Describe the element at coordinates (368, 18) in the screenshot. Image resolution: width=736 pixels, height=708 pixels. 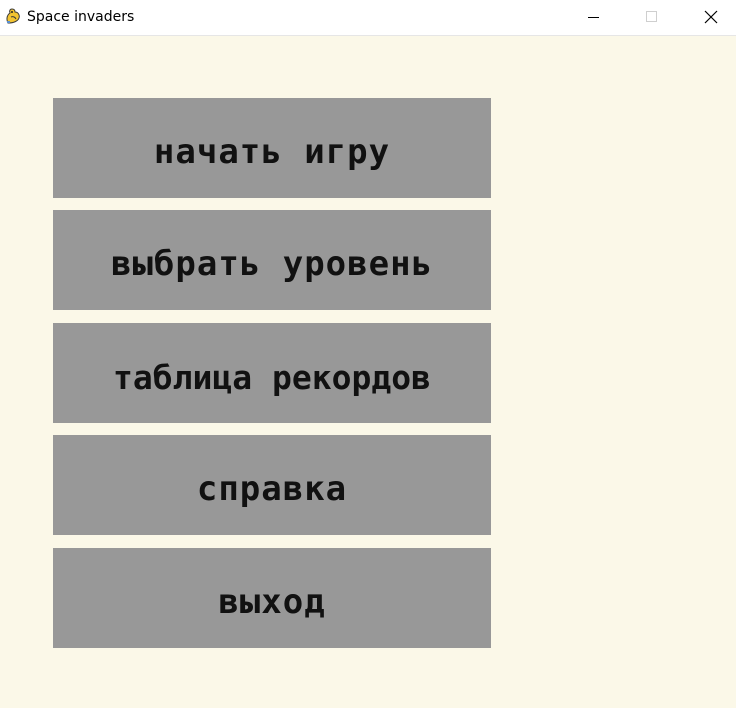
I see `title-bar: Space invaders` at that location.